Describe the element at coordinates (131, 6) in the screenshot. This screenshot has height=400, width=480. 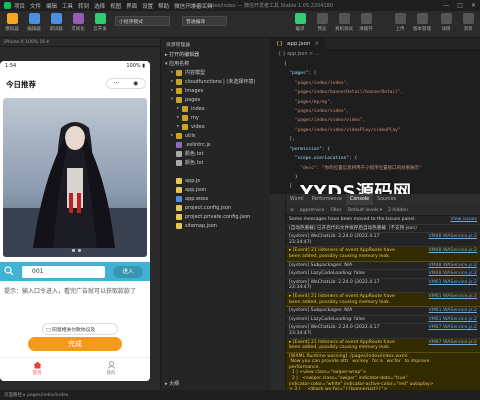
I see `menu-item: 界面` at that location.